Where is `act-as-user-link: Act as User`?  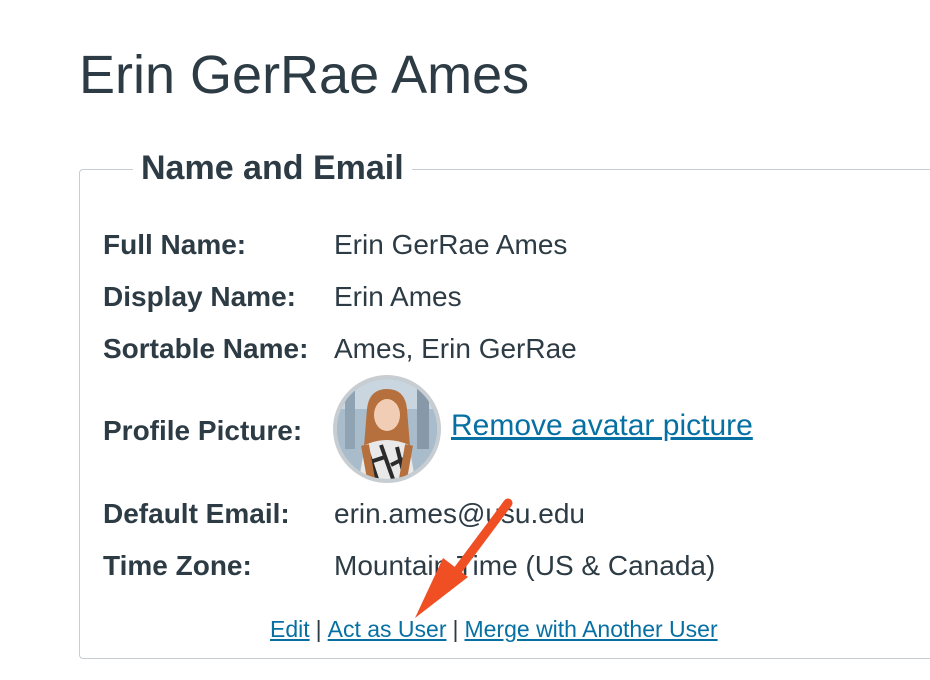 act-as-user-link: Act as User is located at coordinates (387, 629).